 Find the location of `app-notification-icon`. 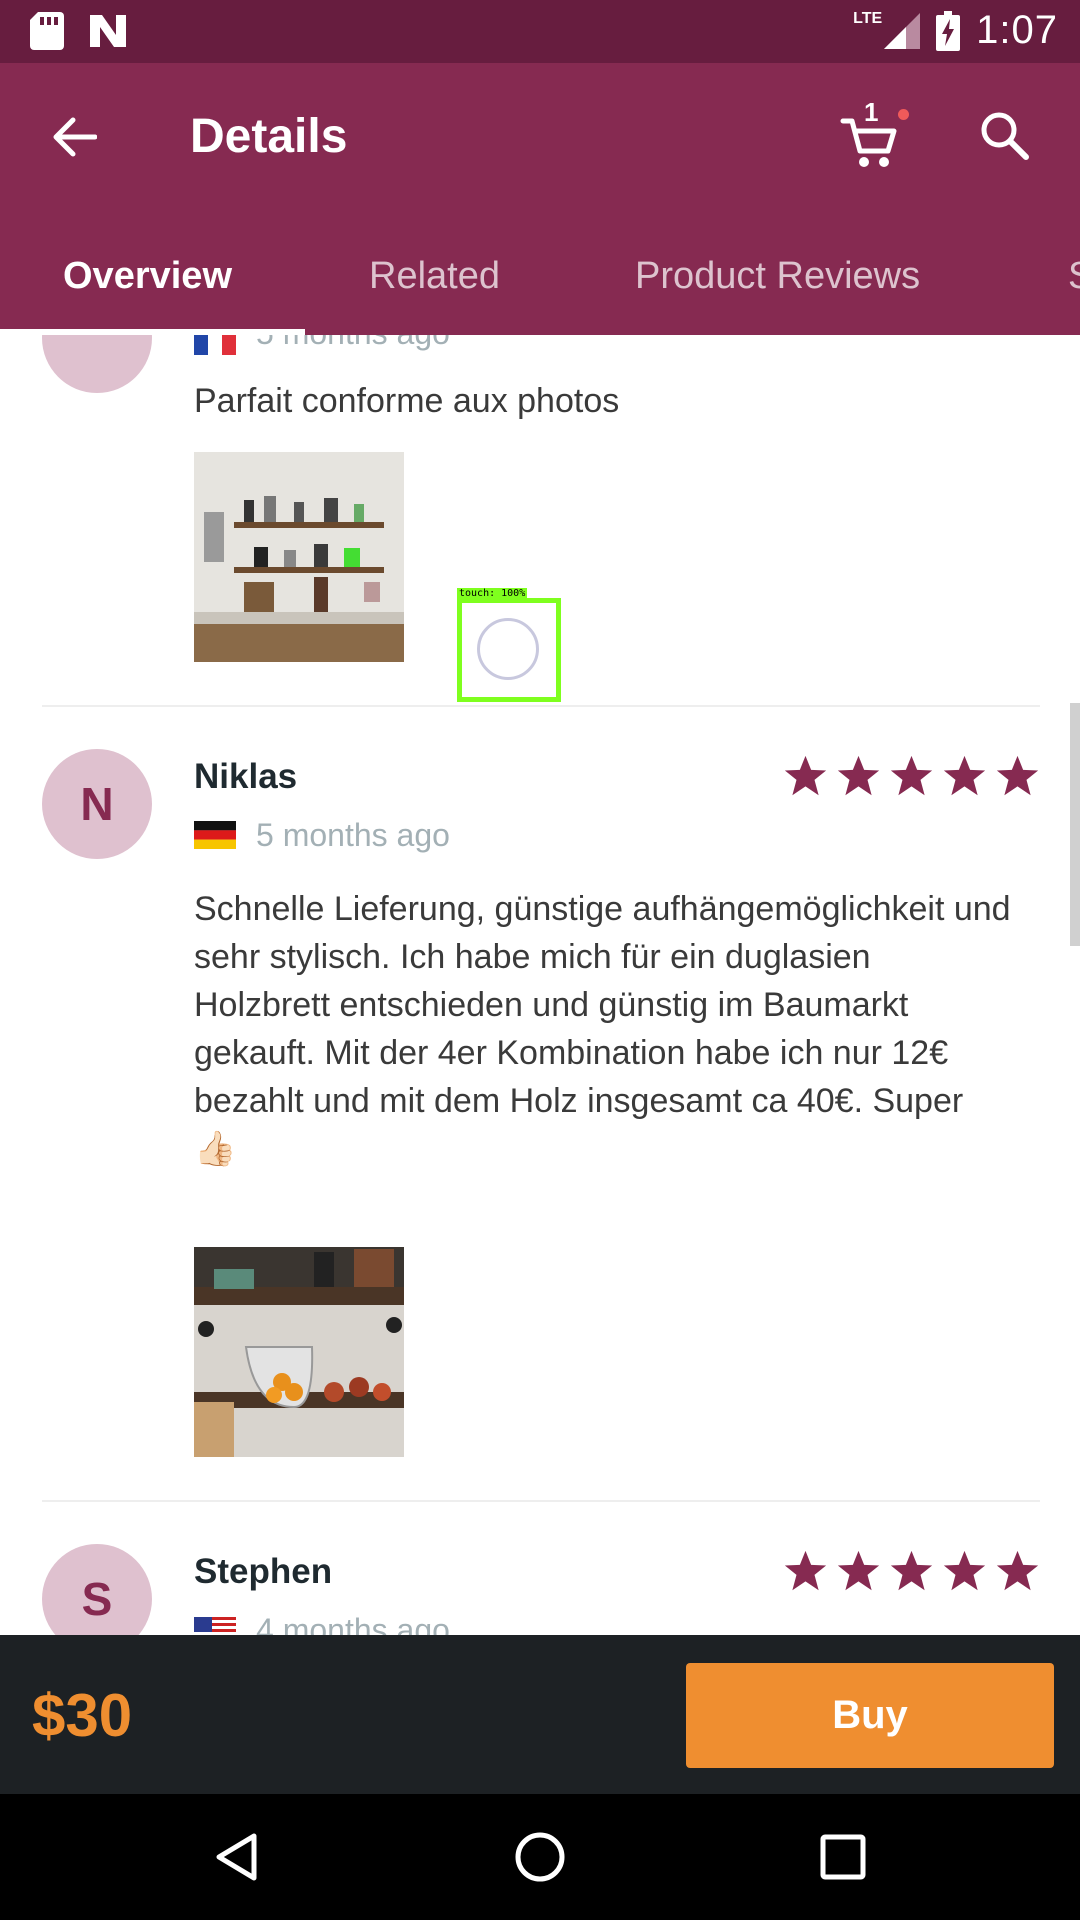

app-notification-icon is located at coordinates (108, 31).